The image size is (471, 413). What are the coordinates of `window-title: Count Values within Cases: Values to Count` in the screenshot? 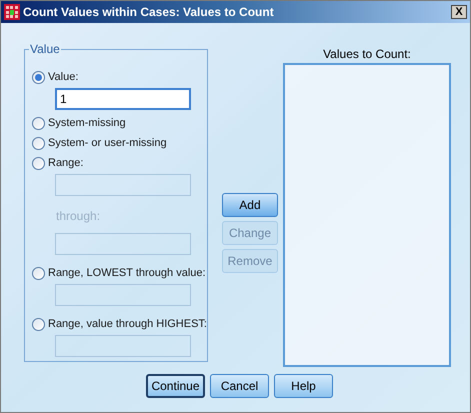 It's located at (148, 12).